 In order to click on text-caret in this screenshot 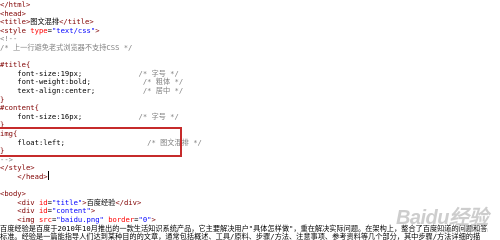, I will do `click(48, 175)`.